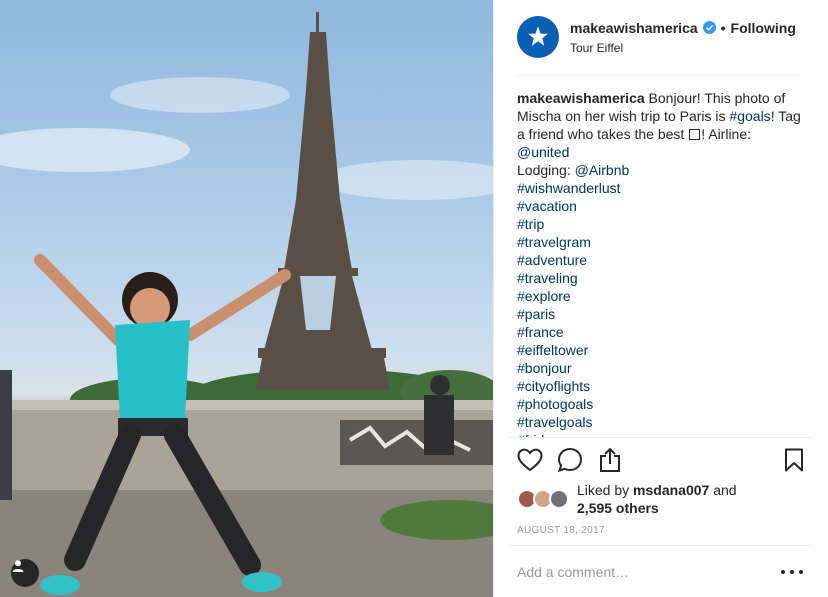  Describe the element at coordinates (662, 170) in the screenshot. I see `caption-line: Lodging: @Airbnb` at that location.